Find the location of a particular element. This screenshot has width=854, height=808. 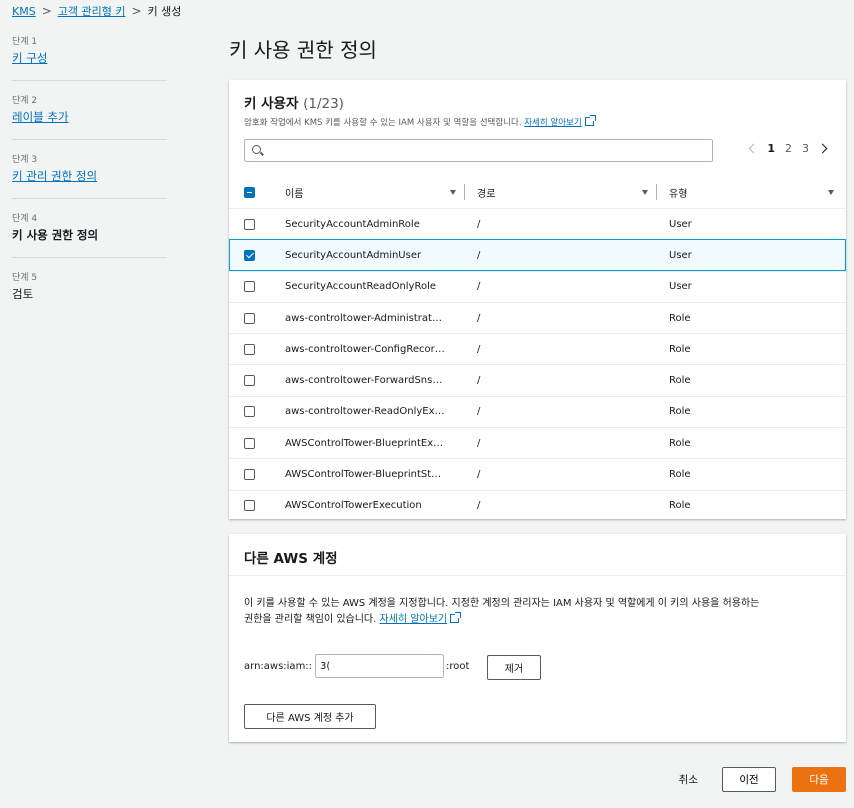

pagination: 1 2 3 is located at coordinates (787, 148).